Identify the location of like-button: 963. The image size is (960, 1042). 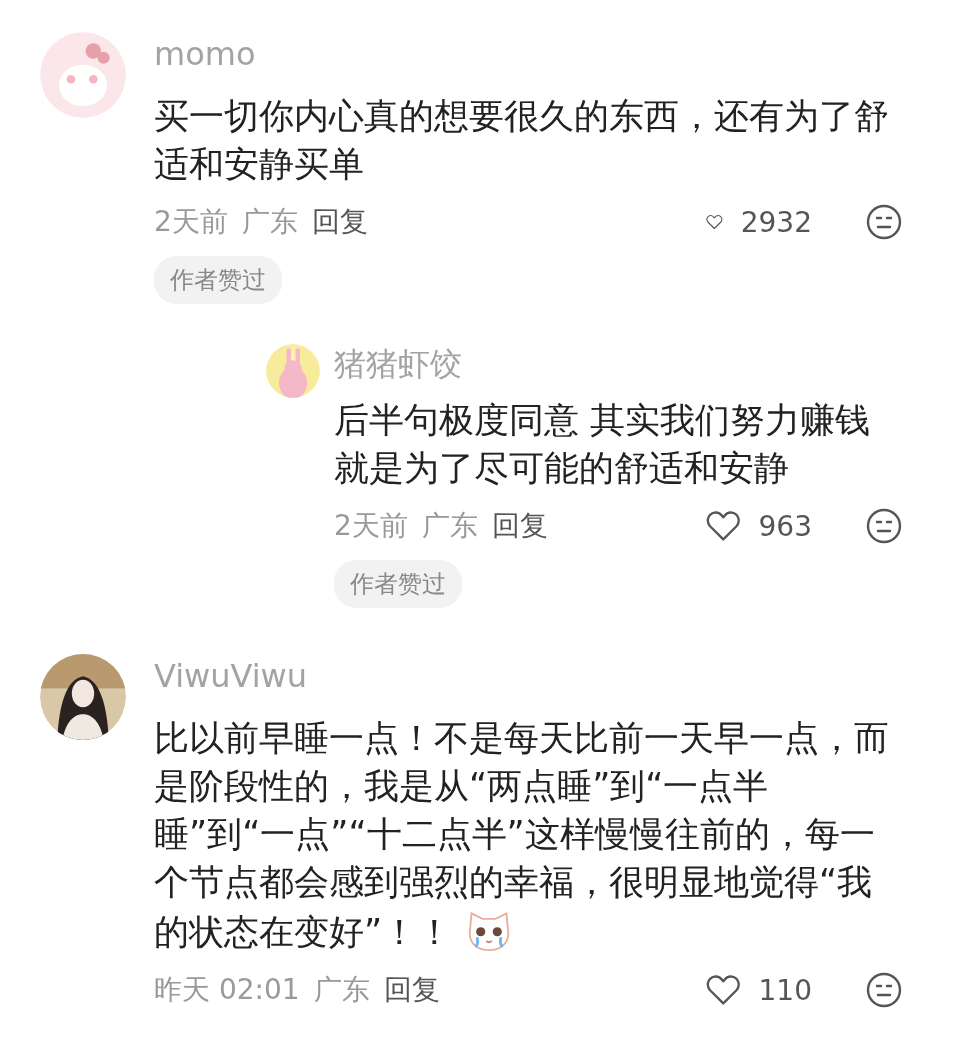
(766, 526).